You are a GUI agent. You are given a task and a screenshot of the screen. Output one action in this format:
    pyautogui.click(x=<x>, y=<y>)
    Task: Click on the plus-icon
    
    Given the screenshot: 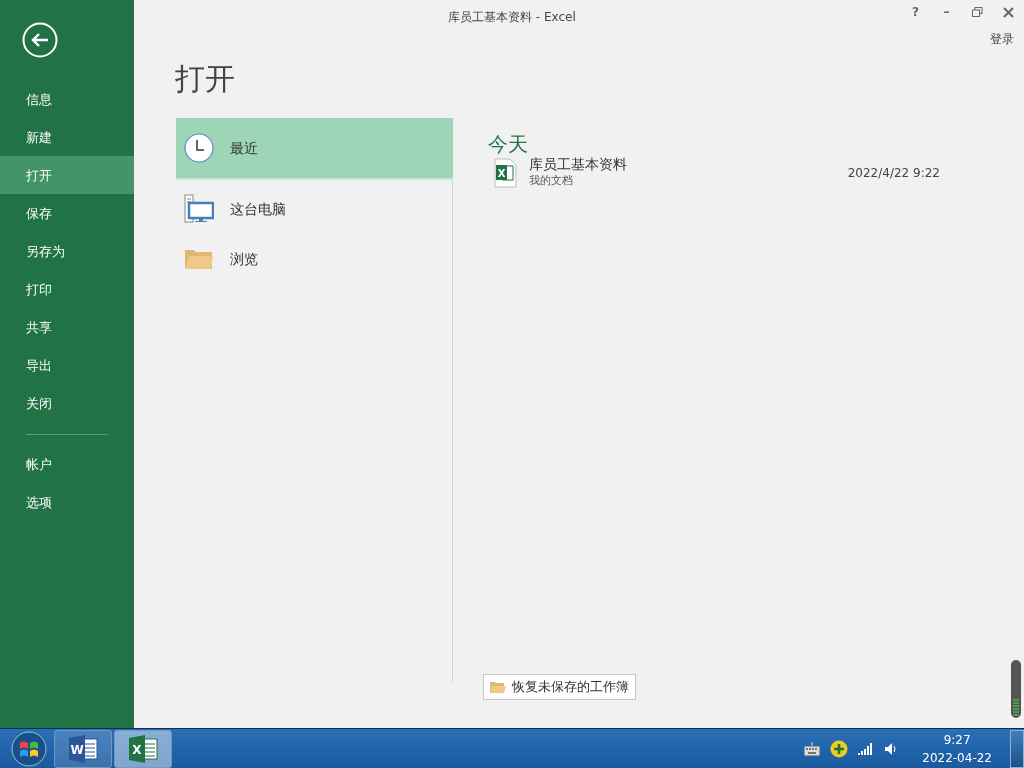 What is the action you would take?
    pyautogui.click(x=839, y=748)
    